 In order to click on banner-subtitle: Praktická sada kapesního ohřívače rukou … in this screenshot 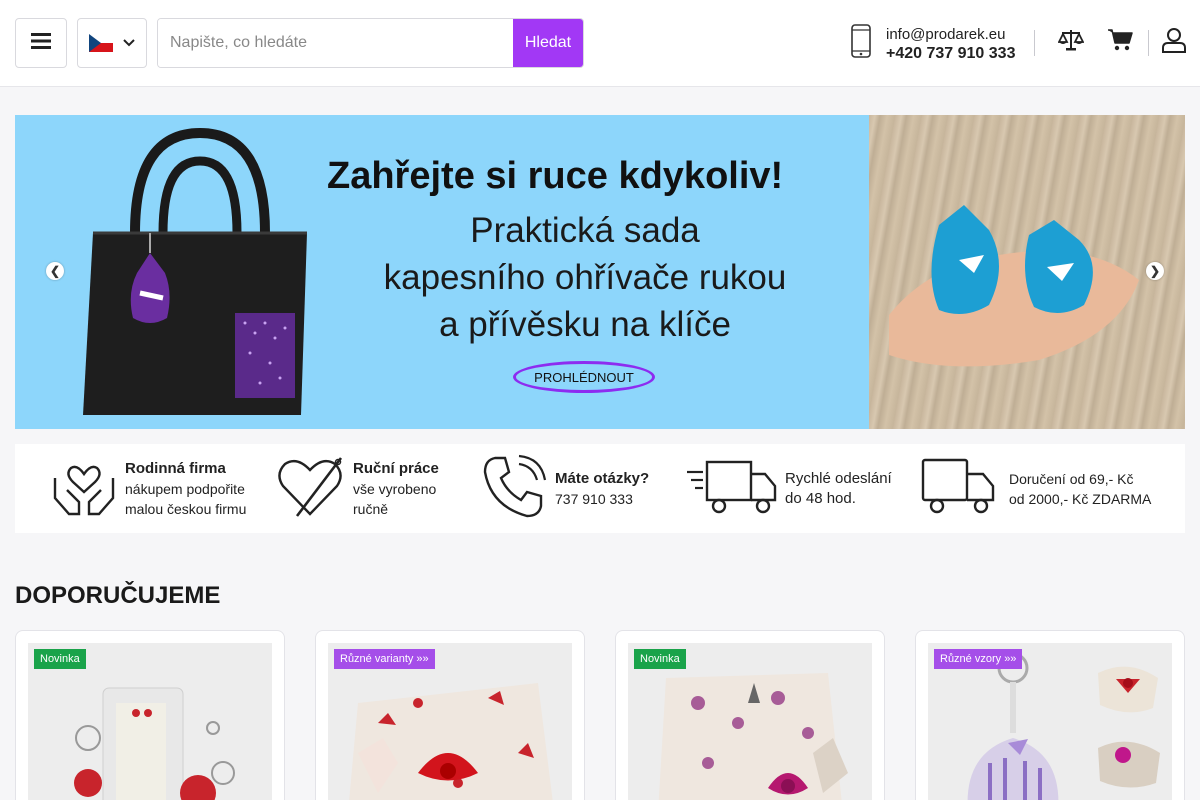, I will do `click(585, 277)`.